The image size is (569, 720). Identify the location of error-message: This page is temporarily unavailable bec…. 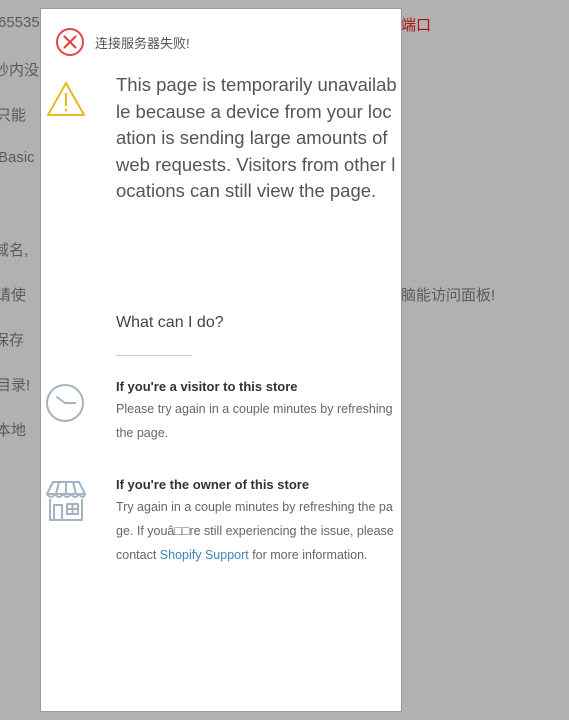
(256, 137).